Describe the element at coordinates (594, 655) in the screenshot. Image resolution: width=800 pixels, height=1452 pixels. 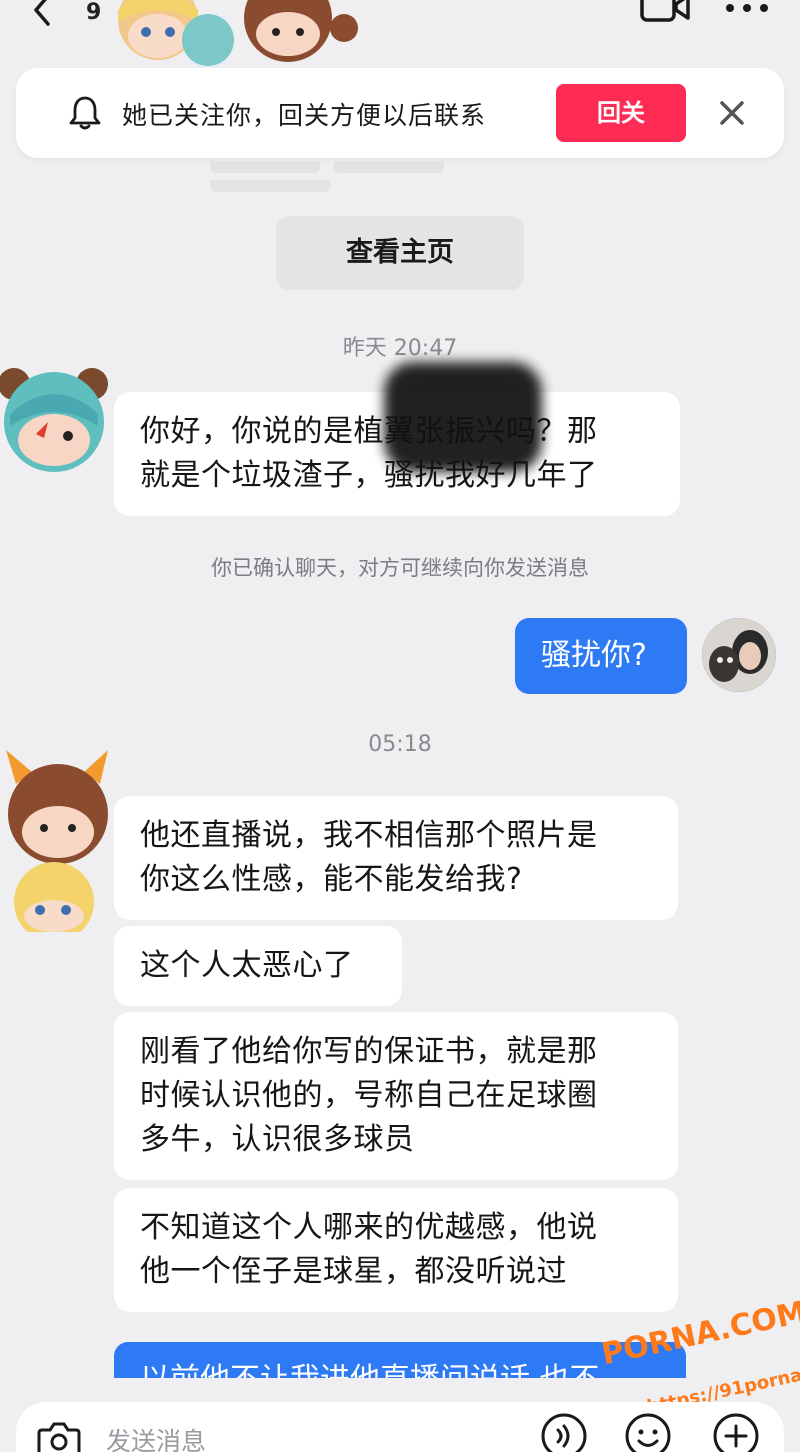
I see `message-text: 骚扰你?` at that location.